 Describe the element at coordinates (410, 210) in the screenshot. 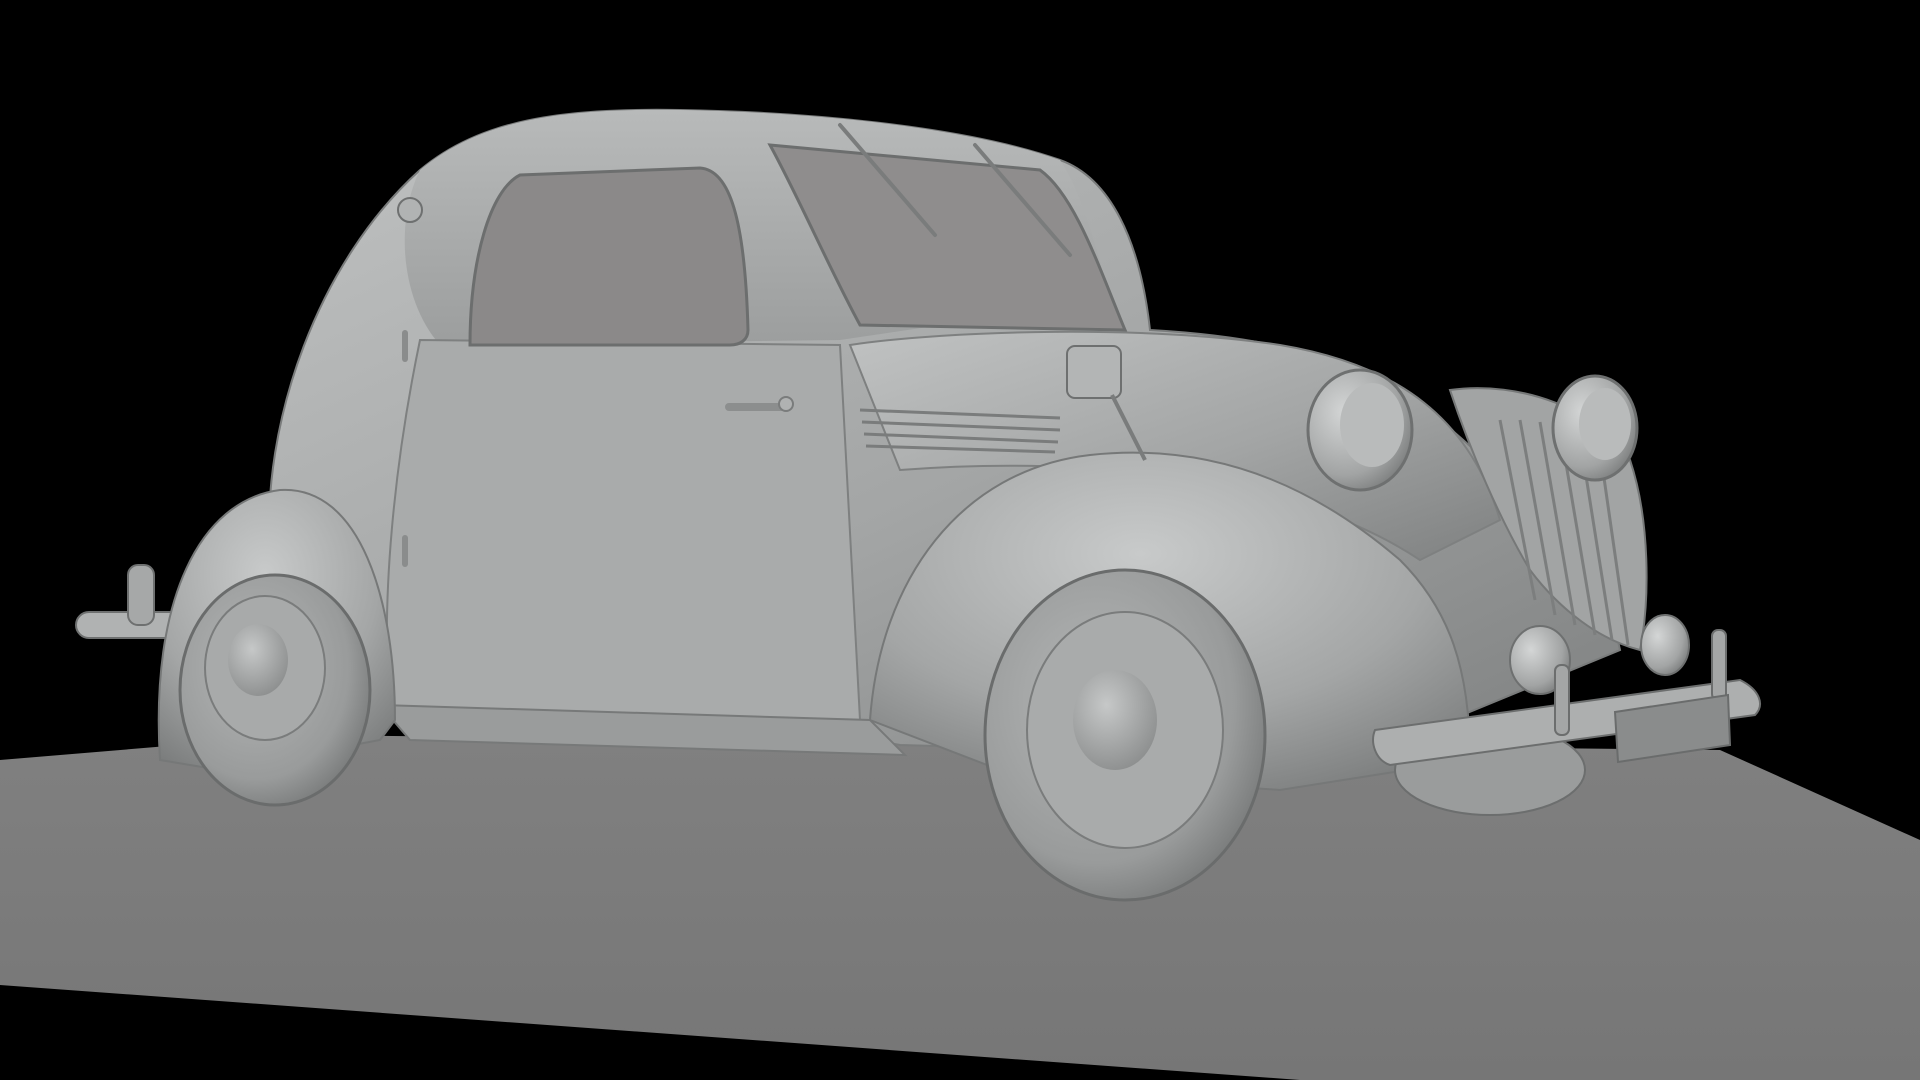

I see `rear-roof-lamp` at that location.